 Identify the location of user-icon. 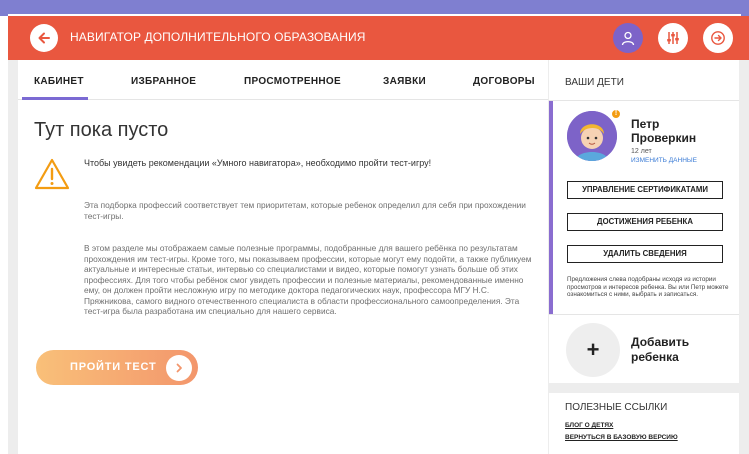
(628, 38).